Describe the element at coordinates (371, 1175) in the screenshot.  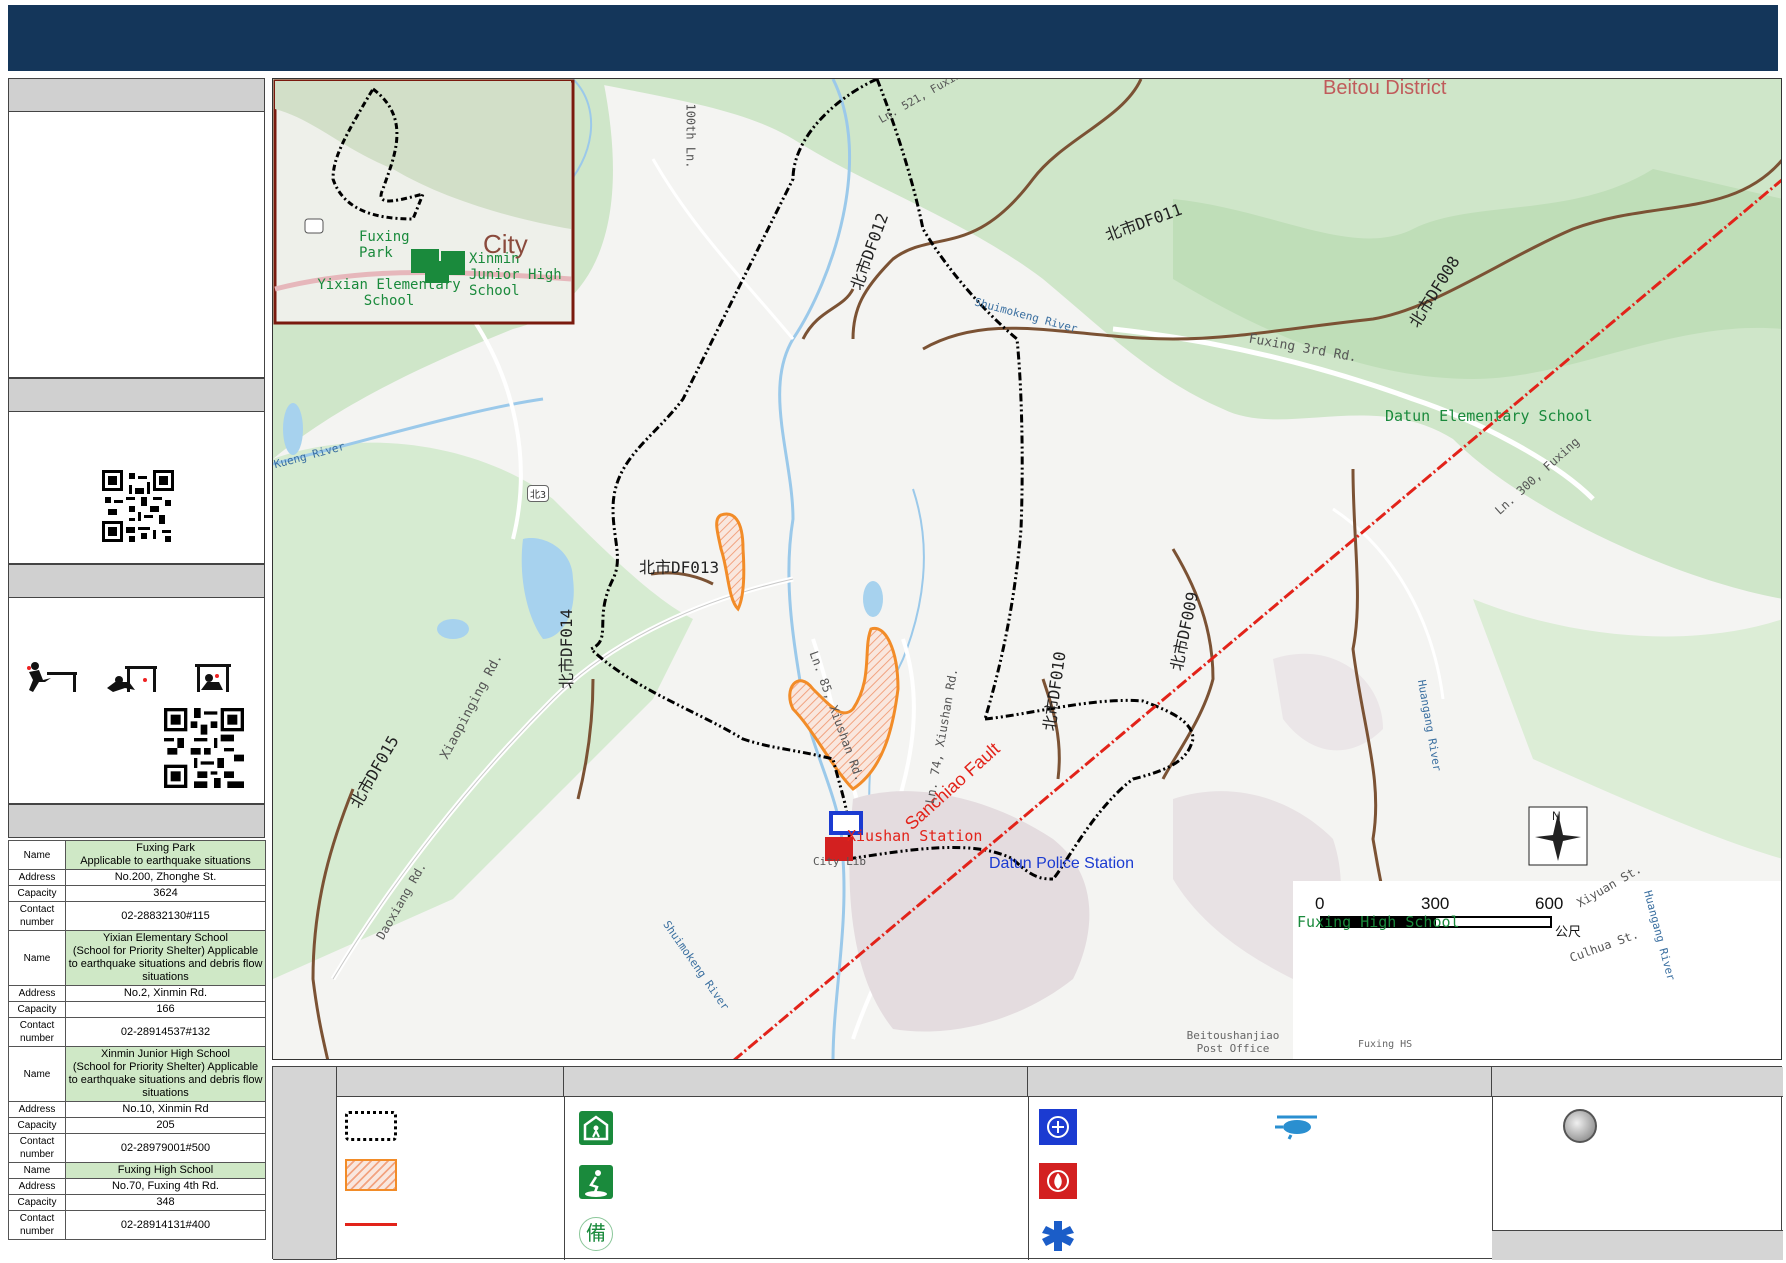
I see `hazard-zone-legend-icon` at that location.